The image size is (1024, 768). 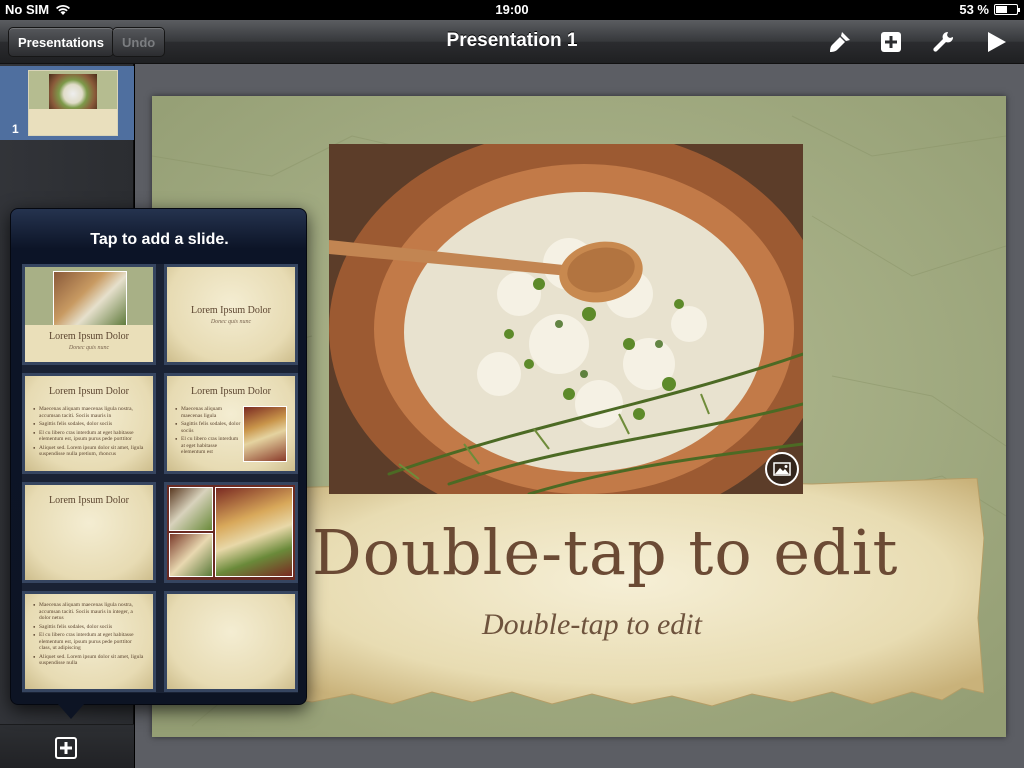 I want to click on layout-title-only: Lorem Ipsum Dolor Donec quis nunc, so click(x=231, y=314).